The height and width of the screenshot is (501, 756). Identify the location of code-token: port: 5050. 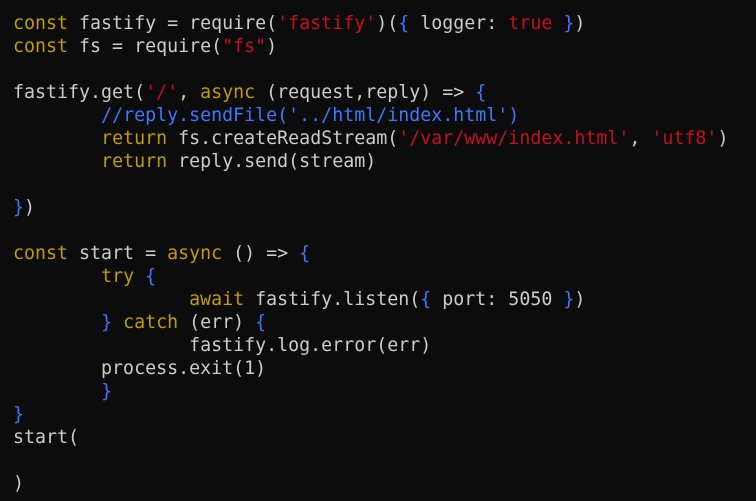
(497, 299).